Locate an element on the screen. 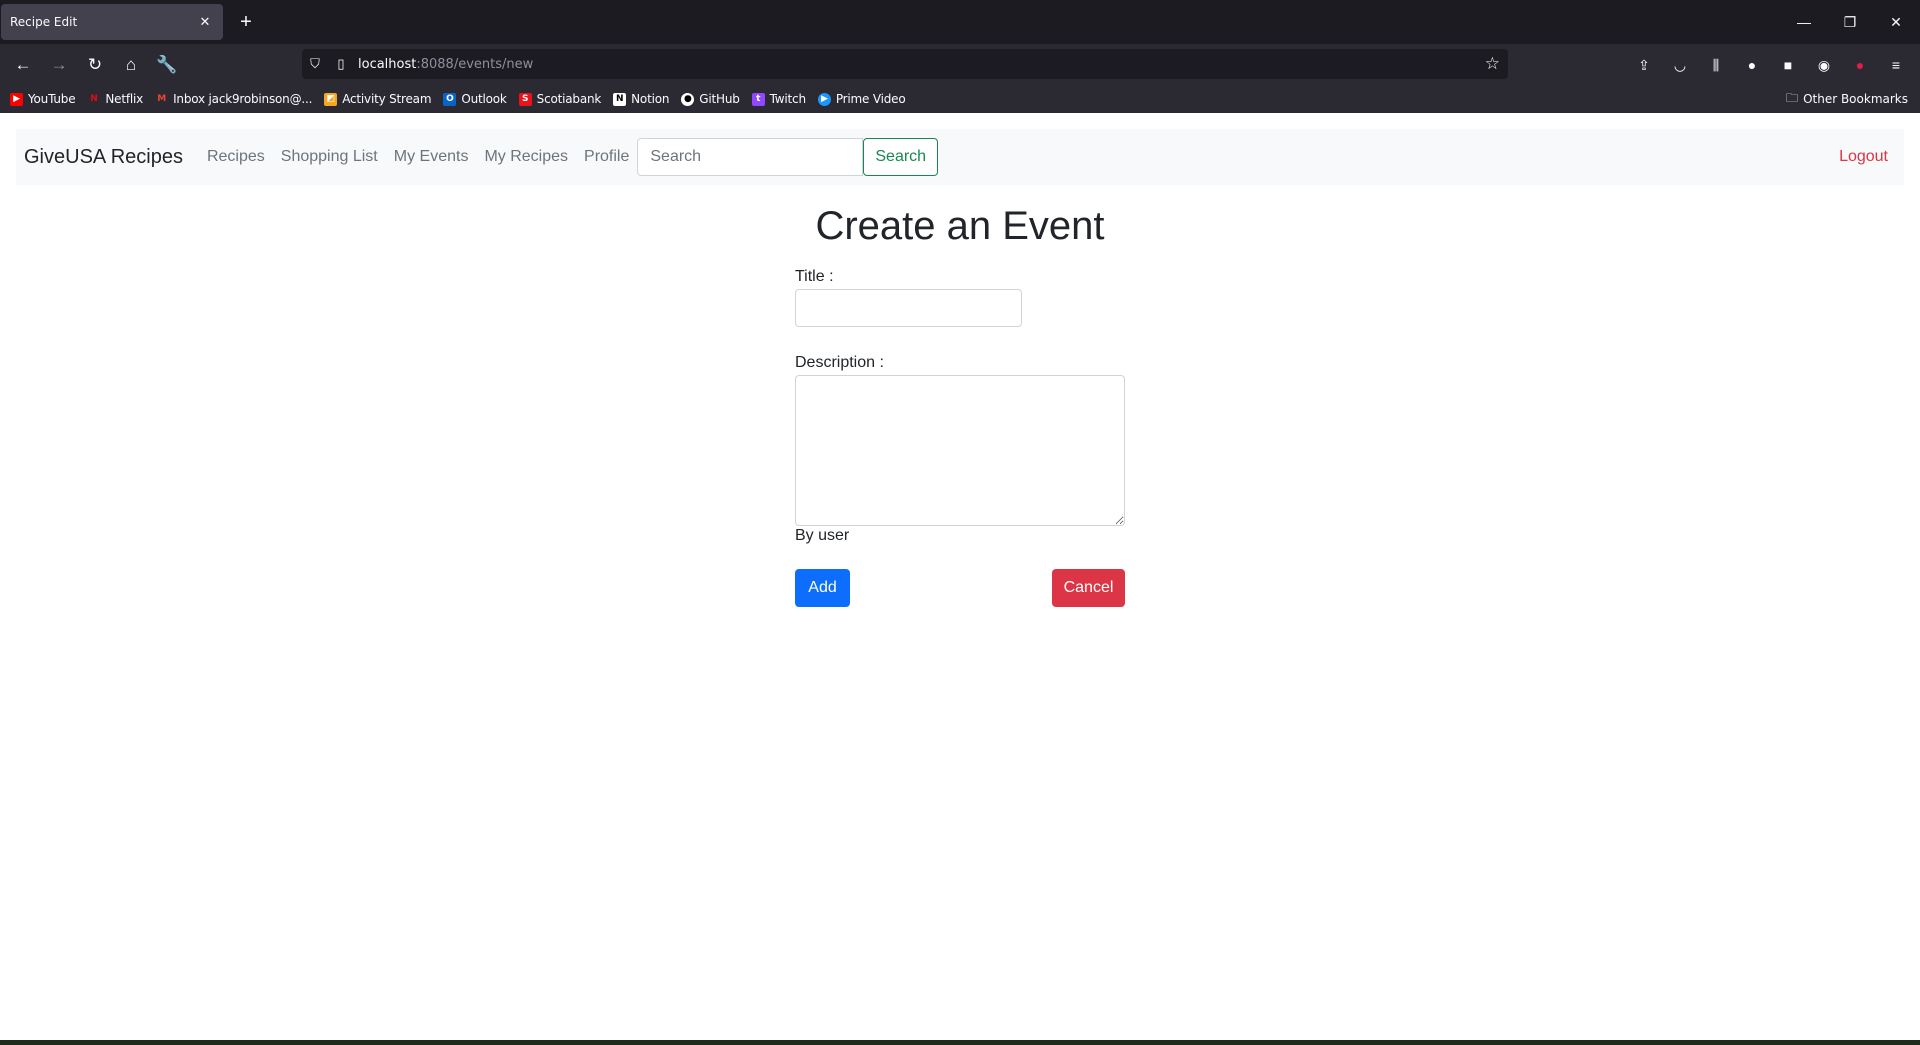 This screenshot has width=1920, height=1045. extension-j-icon: ● is located at coordinates (1752, 65).